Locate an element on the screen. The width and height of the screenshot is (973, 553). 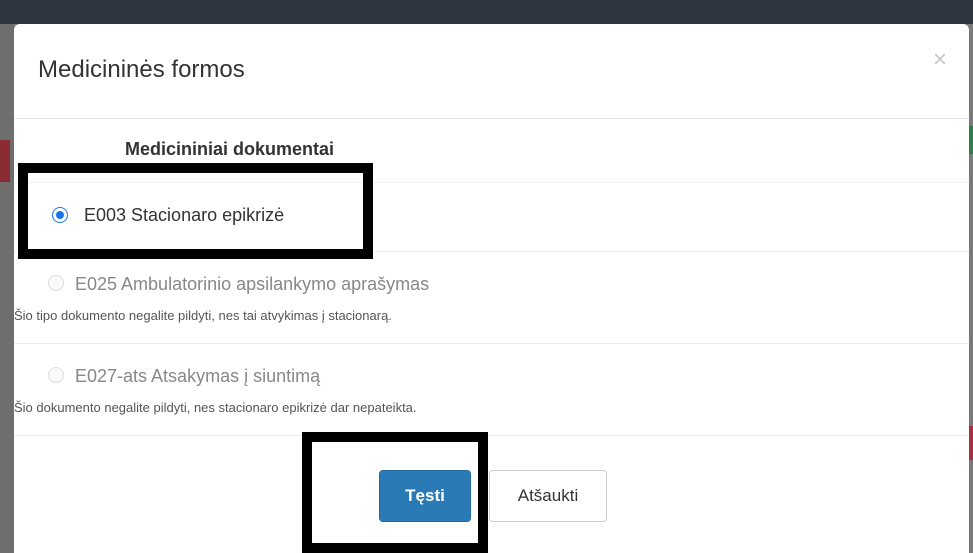
section-title: Medicininiai dokumentai is located at coordinates (230, 149).